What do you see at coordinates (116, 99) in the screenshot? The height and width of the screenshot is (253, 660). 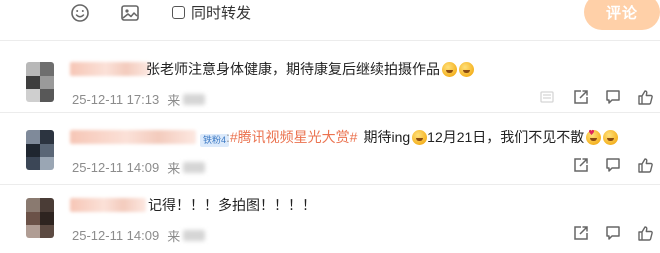 I see `timestamp: 25-12-11 17:13` at bounding box center [116, 99].